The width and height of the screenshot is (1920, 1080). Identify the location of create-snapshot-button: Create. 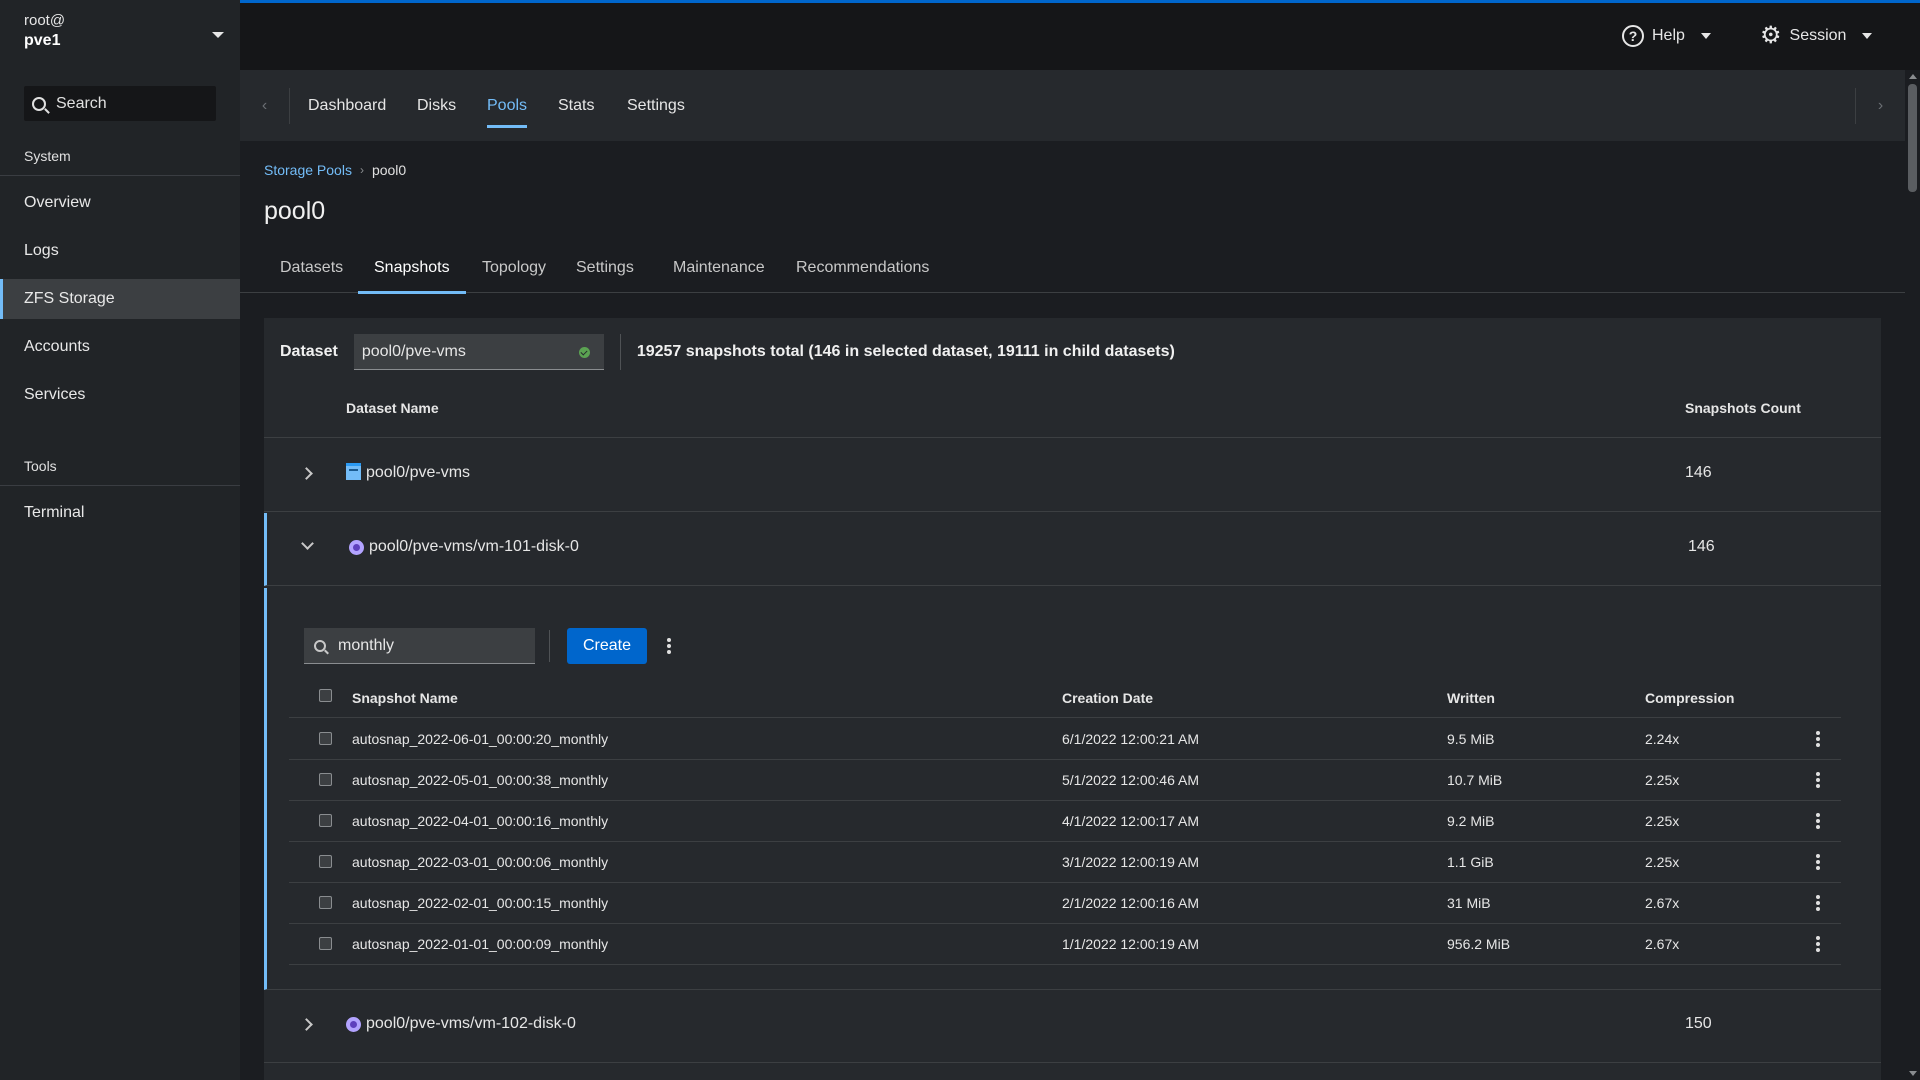
(607, 646).